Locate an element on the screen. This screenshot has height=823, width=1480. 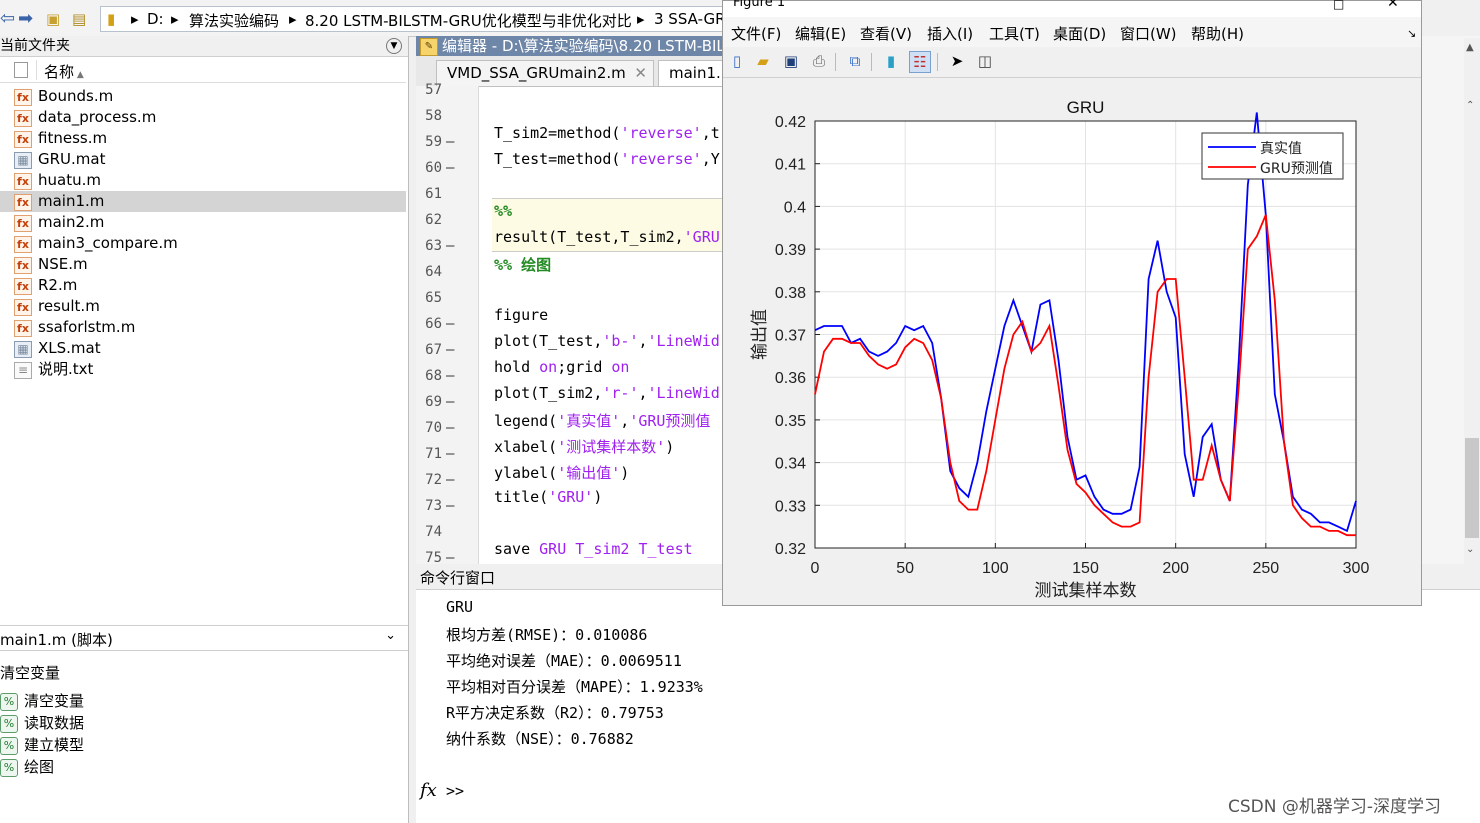
command-output-line: 平均绝对误差（MAE）：0.0069511 is located at coordinates (564, 661).